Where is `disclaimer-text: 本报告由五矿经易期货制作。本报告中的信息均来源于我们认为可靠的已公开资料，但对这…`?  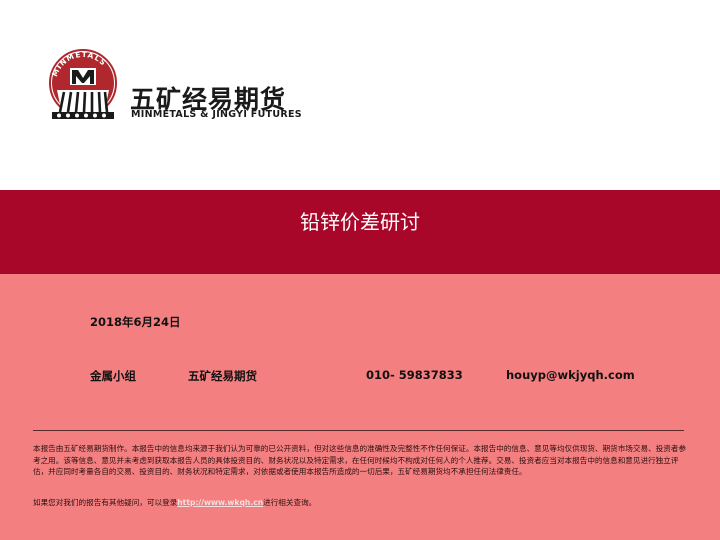 disclaimer-text: 本报告由五矿经易期货制作。本报告中的信息均来源于我们认为可靠的已公开资料，但对这… is located at coordinates (360, 460).